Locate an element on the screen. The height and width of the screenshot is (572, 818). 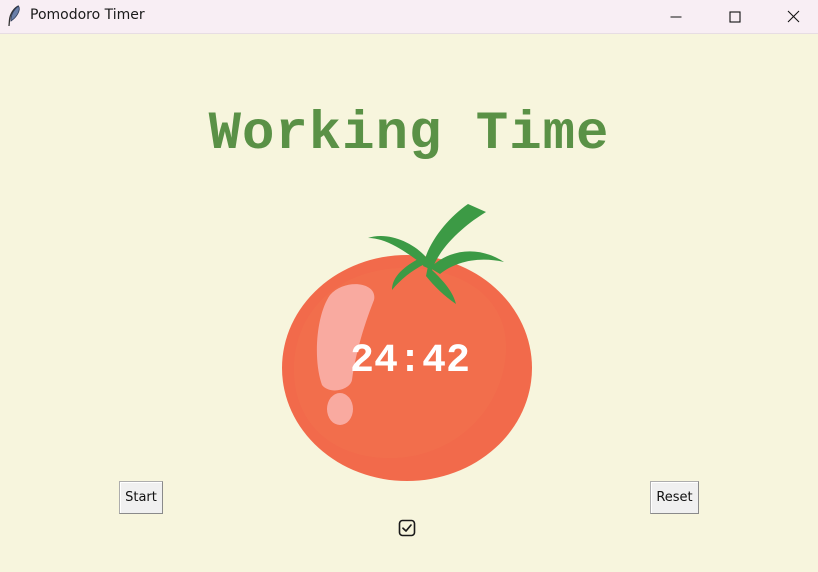
close-button is located at coordinates (791, 16).